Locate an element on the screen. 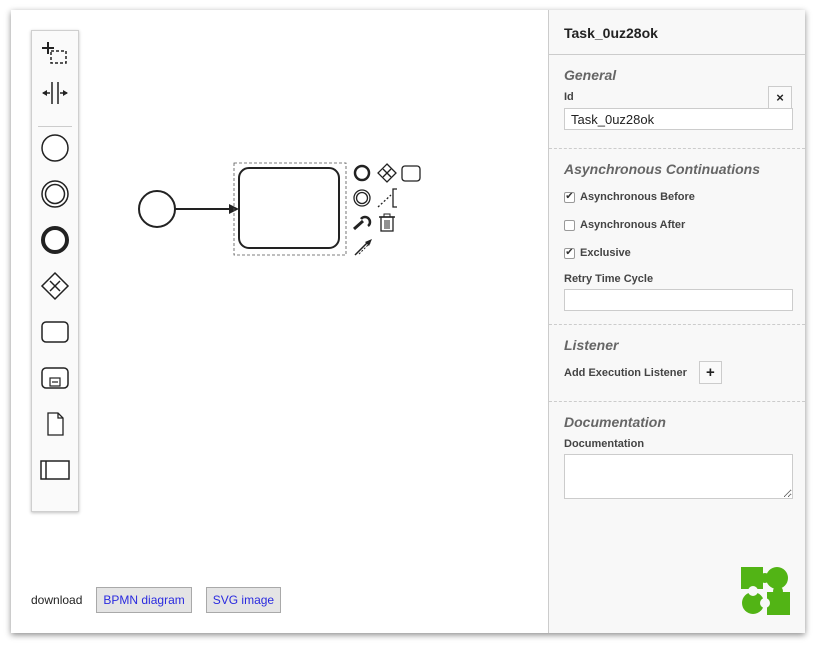  documentation-textarea is located at coordinates (678, 476).